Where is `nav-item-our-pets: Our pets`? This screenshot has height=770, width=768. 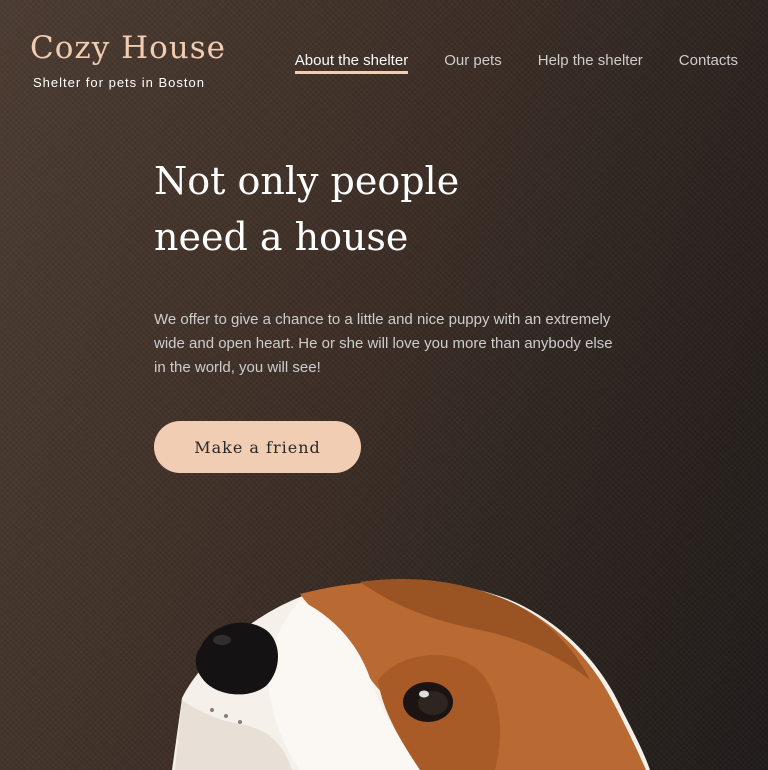 nav-item-our-pets: Our pets is located at coordinates (473, 62).